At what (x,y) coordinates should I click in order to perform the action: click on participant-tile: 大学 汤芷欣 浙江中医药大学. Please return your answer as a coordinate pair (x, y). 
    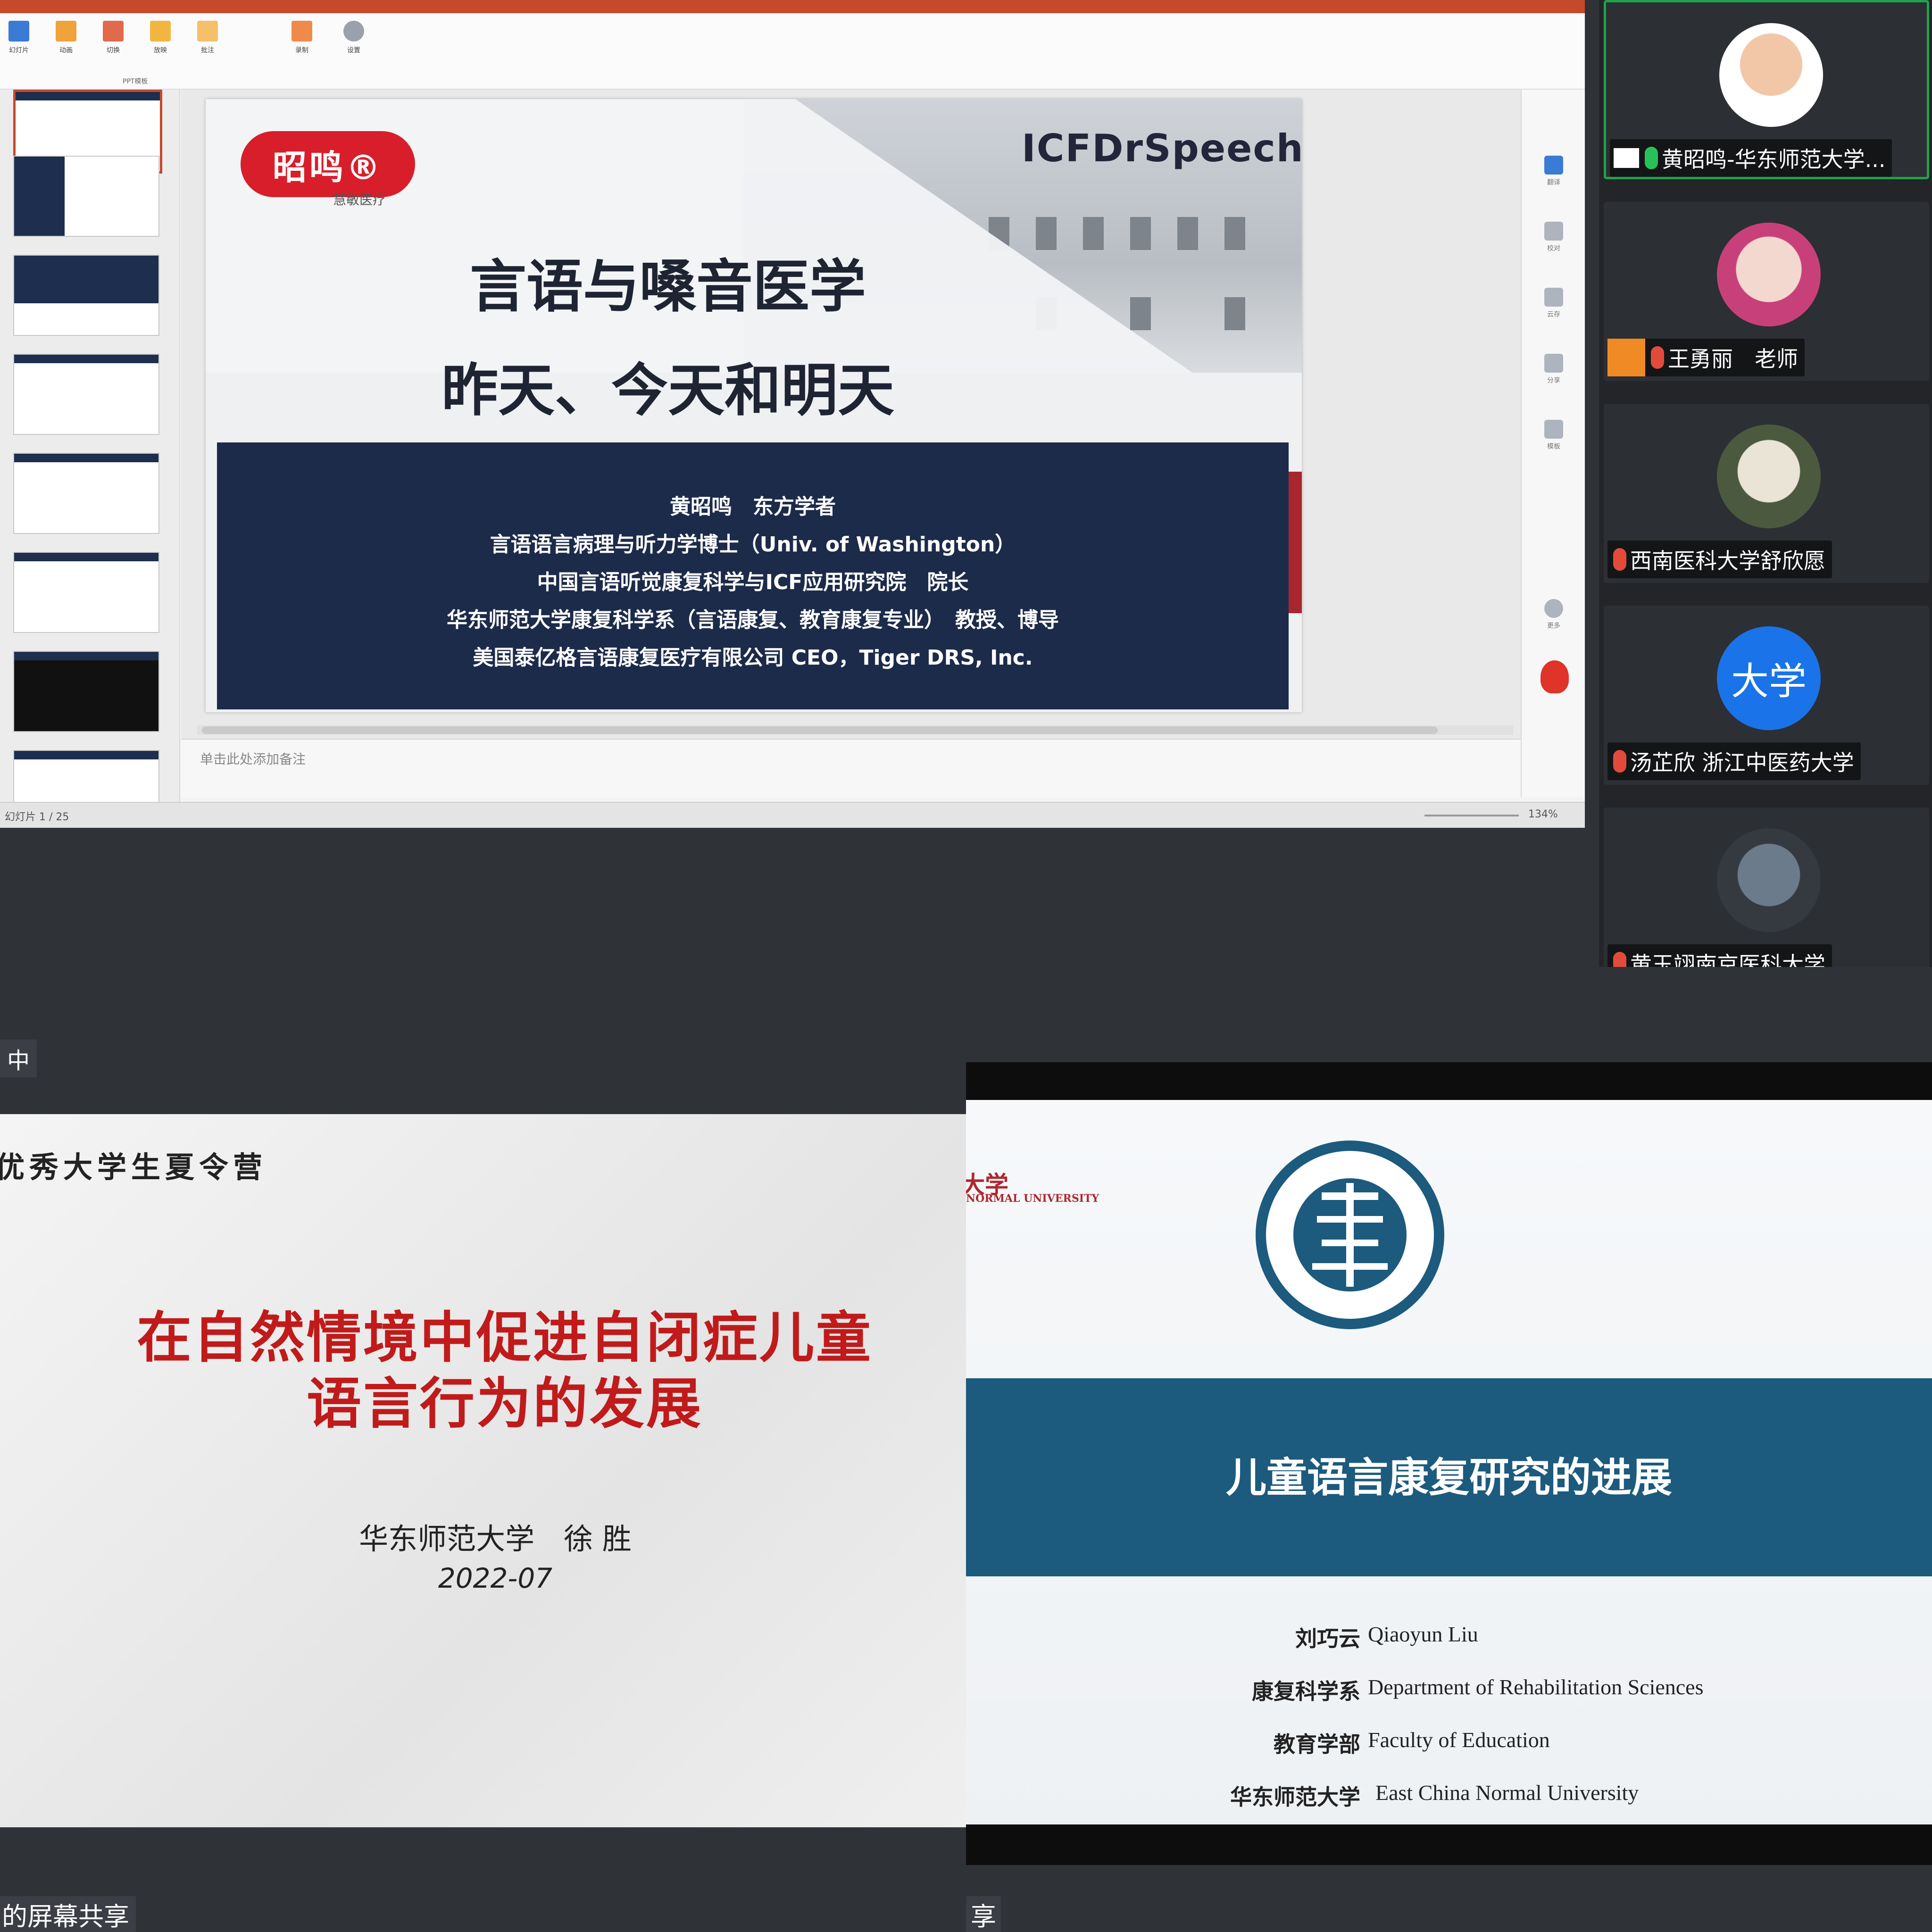
    Looking at the image, I should click on (1767, 696).